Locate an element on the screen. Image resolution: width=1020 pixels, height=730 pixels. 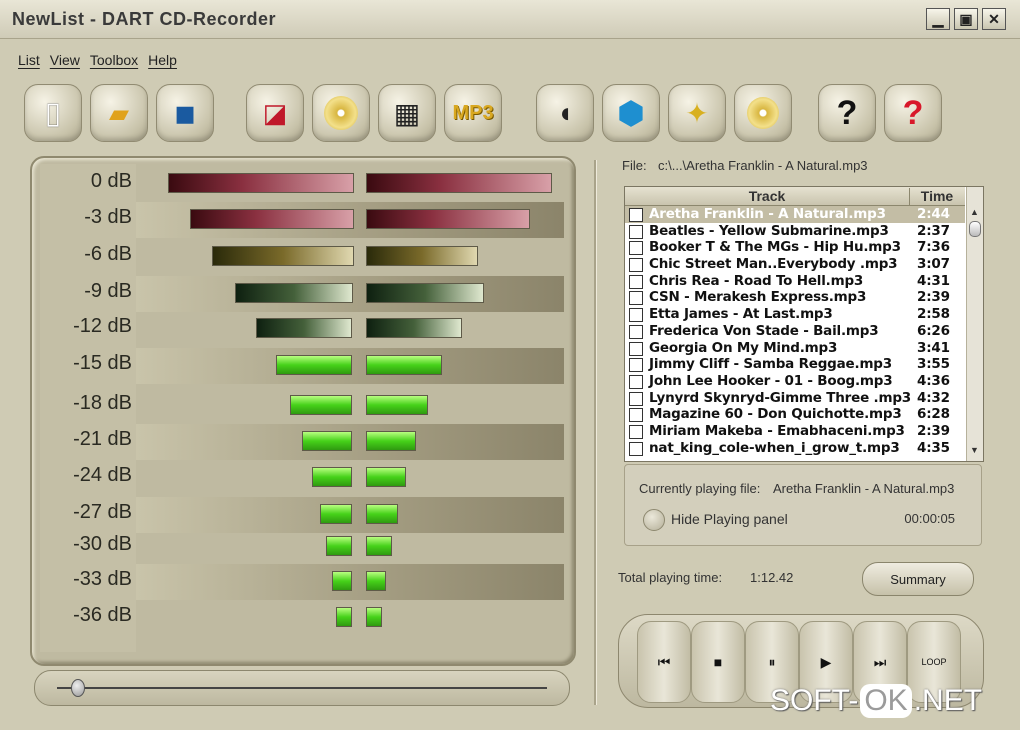
current-file-label: Currently playing file: is located at coordinates (700, 488).